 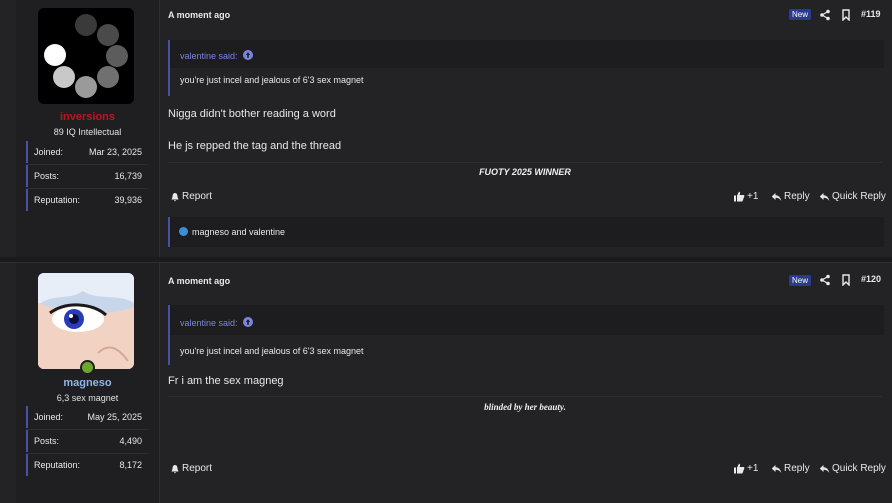 I want to click on stat-joined: Joined: Mar 23, 2025, so click(x=87, y=152).